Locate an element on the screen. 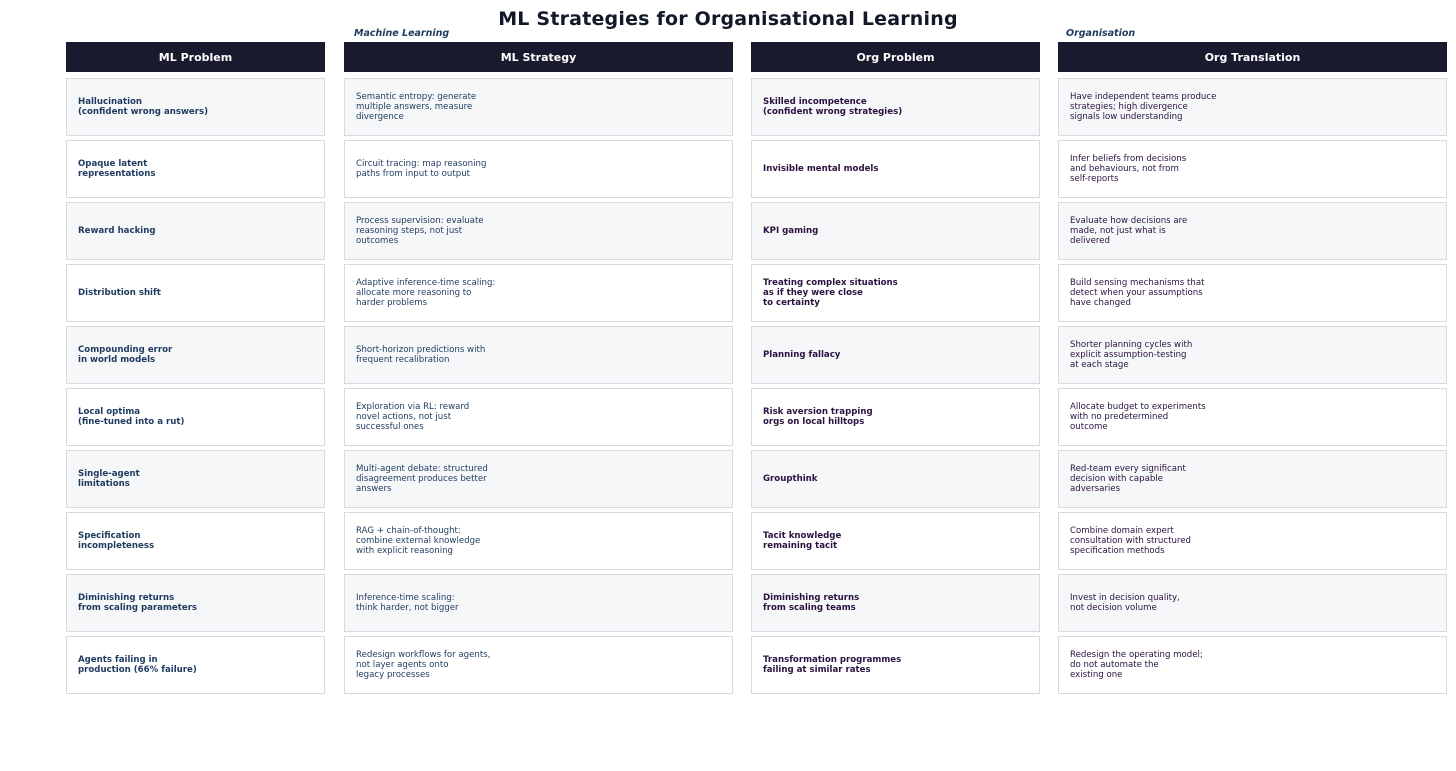 The image size is (1456, 771). machine-learning-group-label: Machine Learning is located at coordinates (402, 33).